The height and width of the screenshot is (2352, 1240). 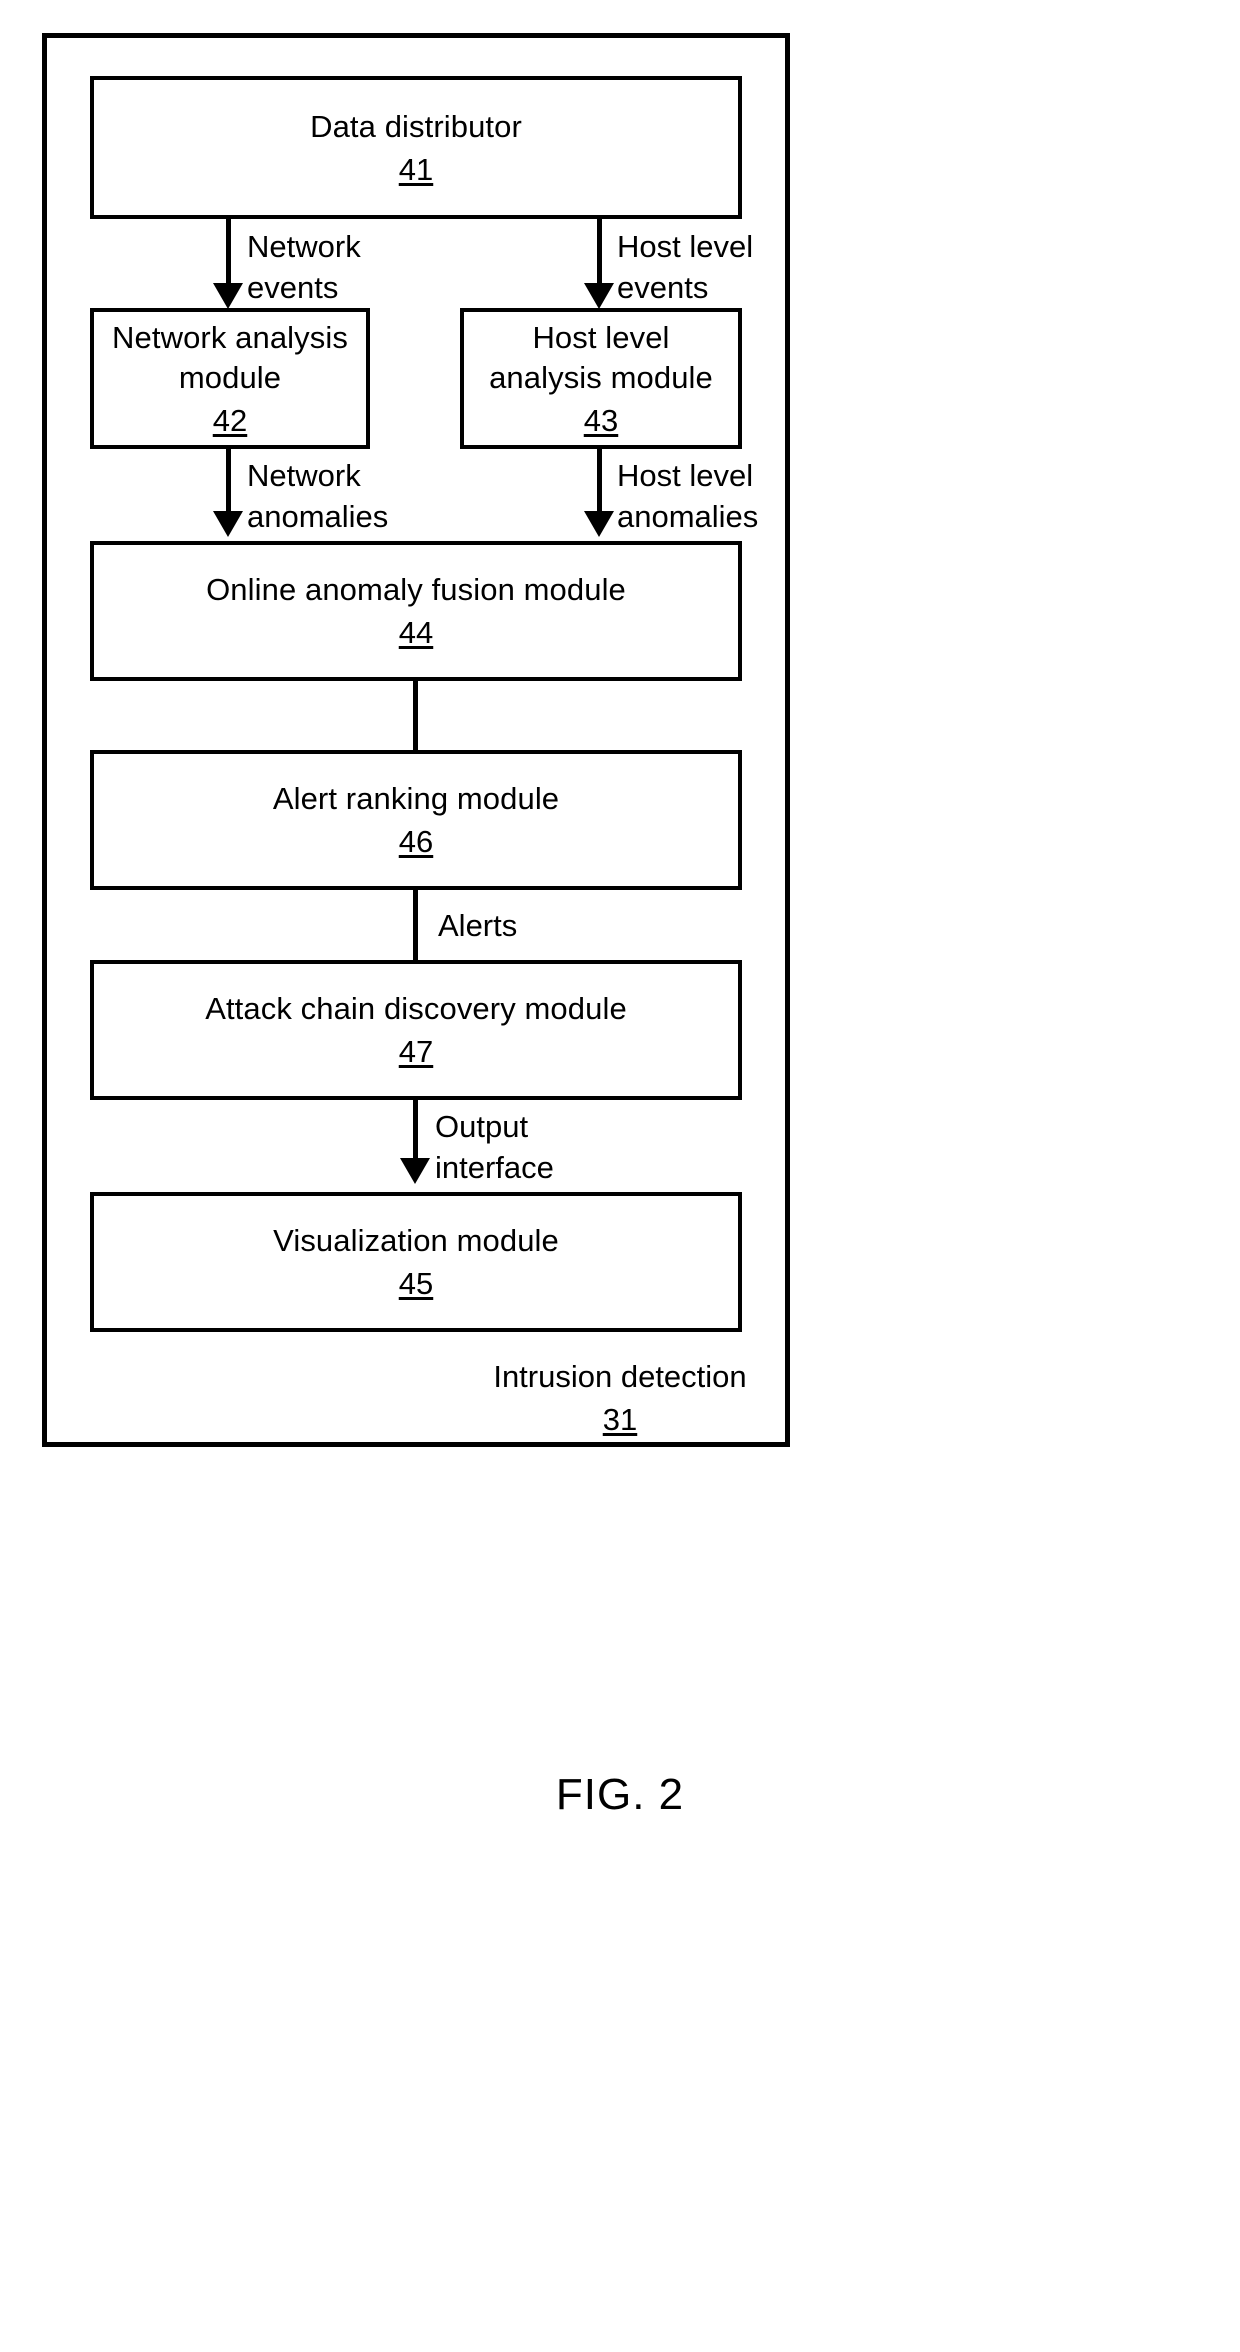 What do you see at coordinates (688, 496) in the screenshot?
I see `edge-label-host-level-anomalies: Host level anomalies` at bounding box center [688, 496].